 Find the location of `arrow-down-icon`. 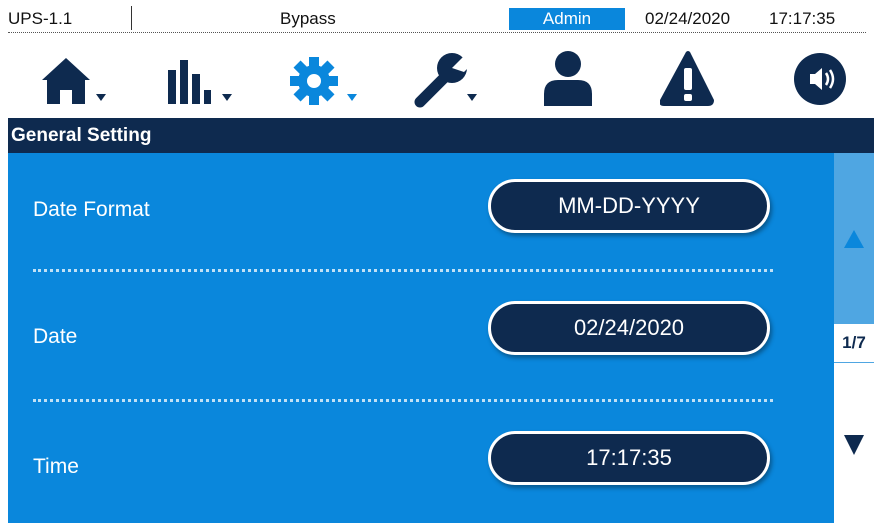

arrow-down-icon is located at coordinates (854, 445).